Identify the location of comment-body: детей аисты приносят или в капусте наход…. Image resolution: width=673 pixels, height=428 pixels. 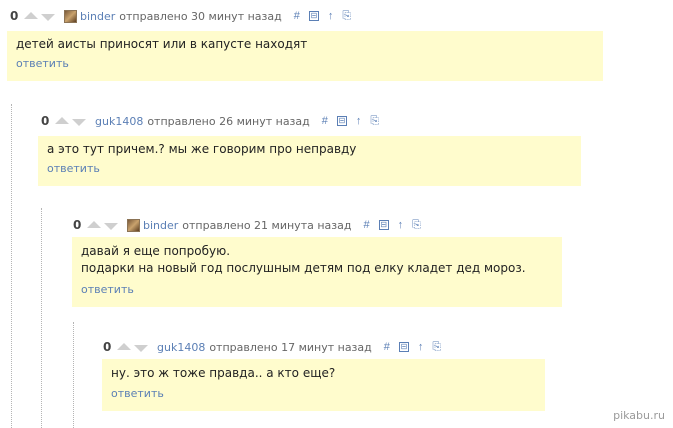
(305, 56).